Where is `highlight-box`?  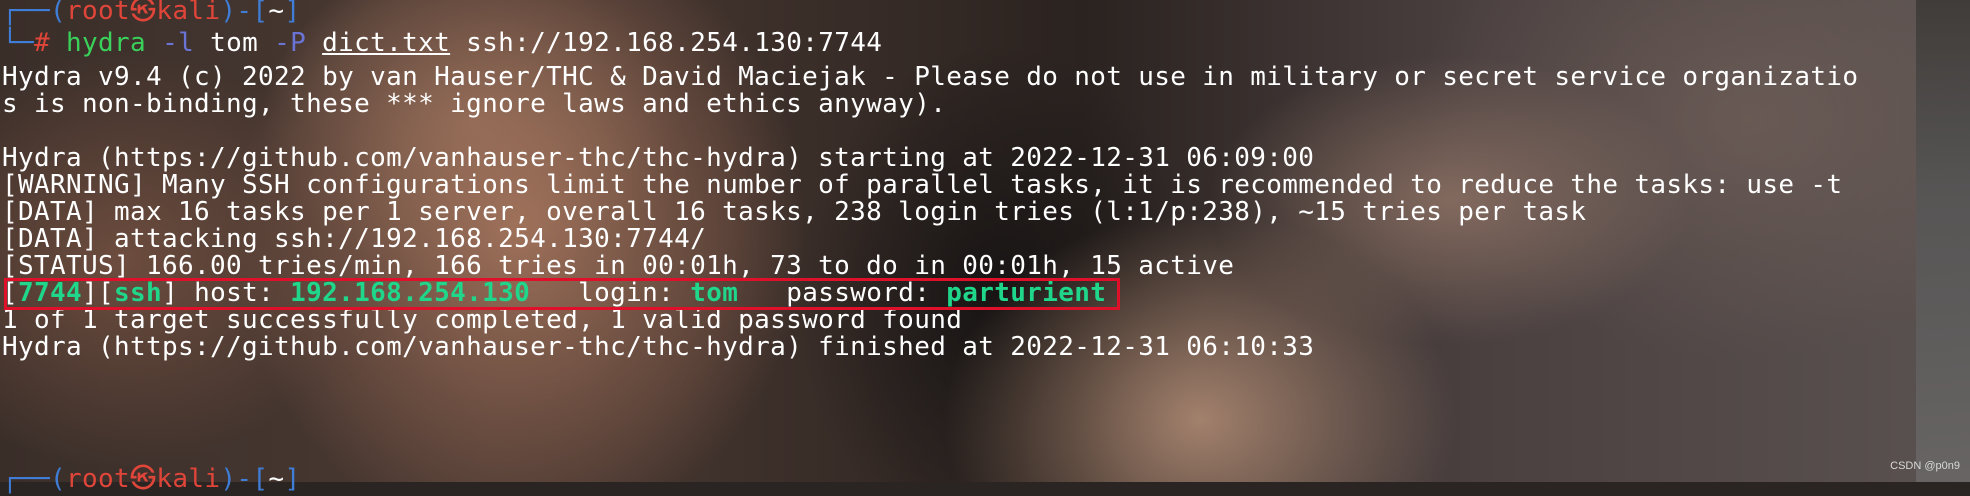 highlight-box is located at coordinates (562, 294).